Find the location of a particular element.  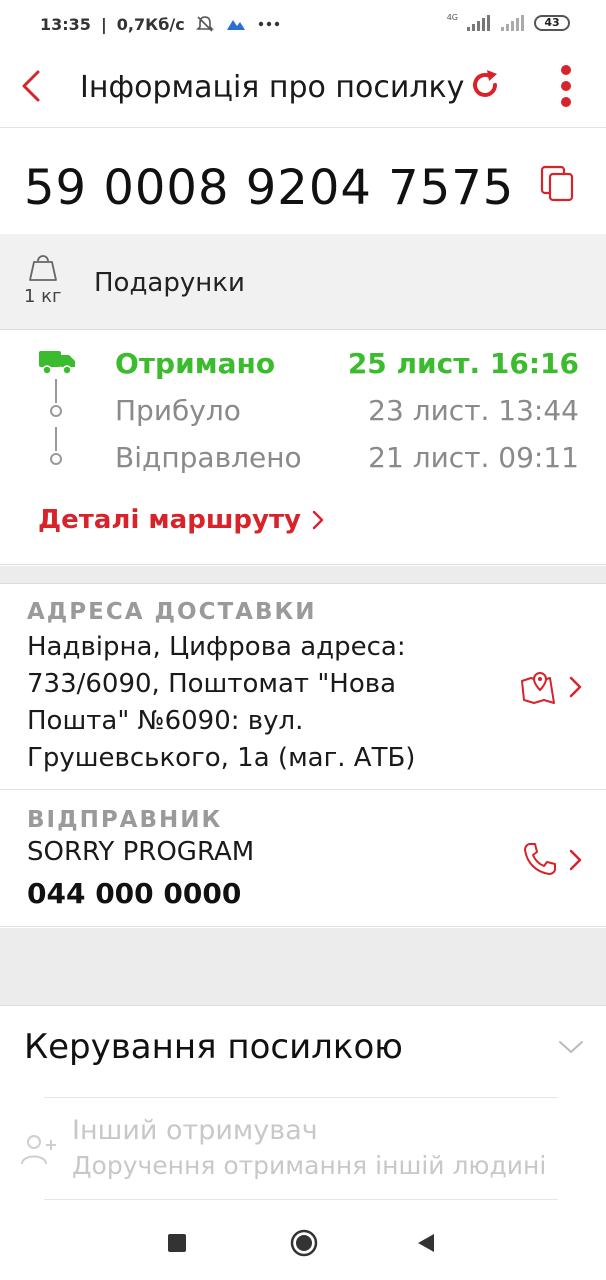

network-type-label: 4G is located at coordinates (452, 17).